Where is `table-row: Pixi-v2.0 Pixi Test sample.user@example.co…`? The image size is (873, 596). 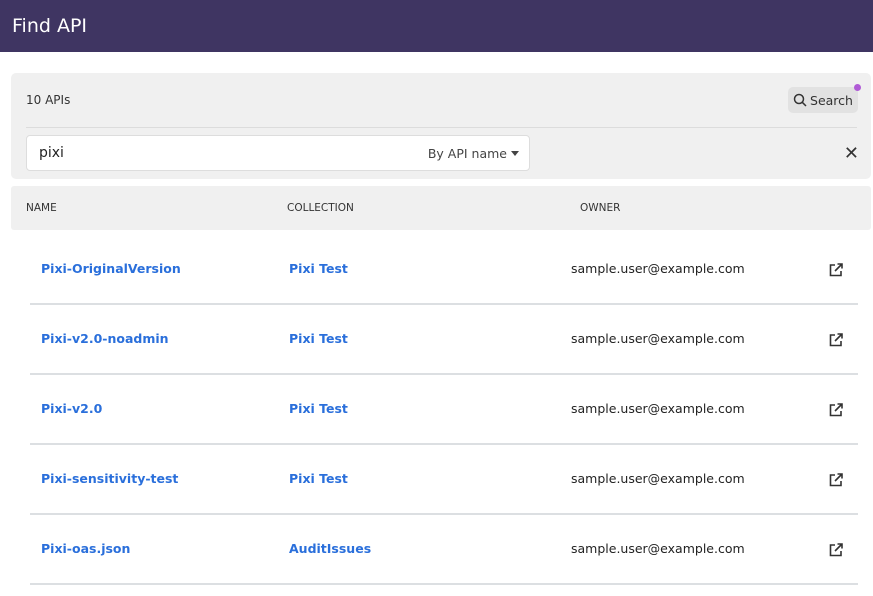 table-row: Pixi-v2.0 Pixi Test sample.user@example.co… is located at coordinates (444, 410).